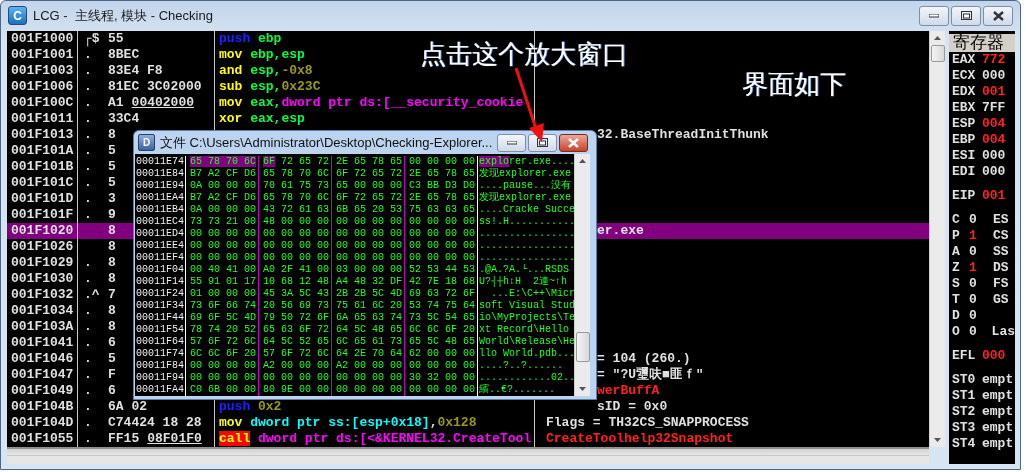  Describe the element at coordinates (964, 411) in the screenshot. I see `register-name: ST2` at that location.